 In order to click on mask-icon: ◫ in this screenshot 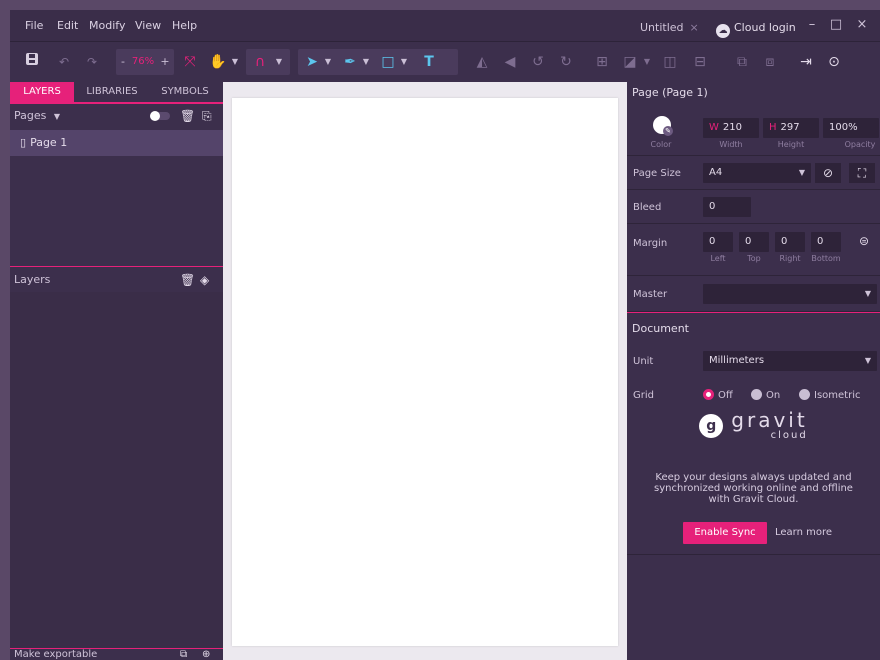, I will do `click(670, 62)`.